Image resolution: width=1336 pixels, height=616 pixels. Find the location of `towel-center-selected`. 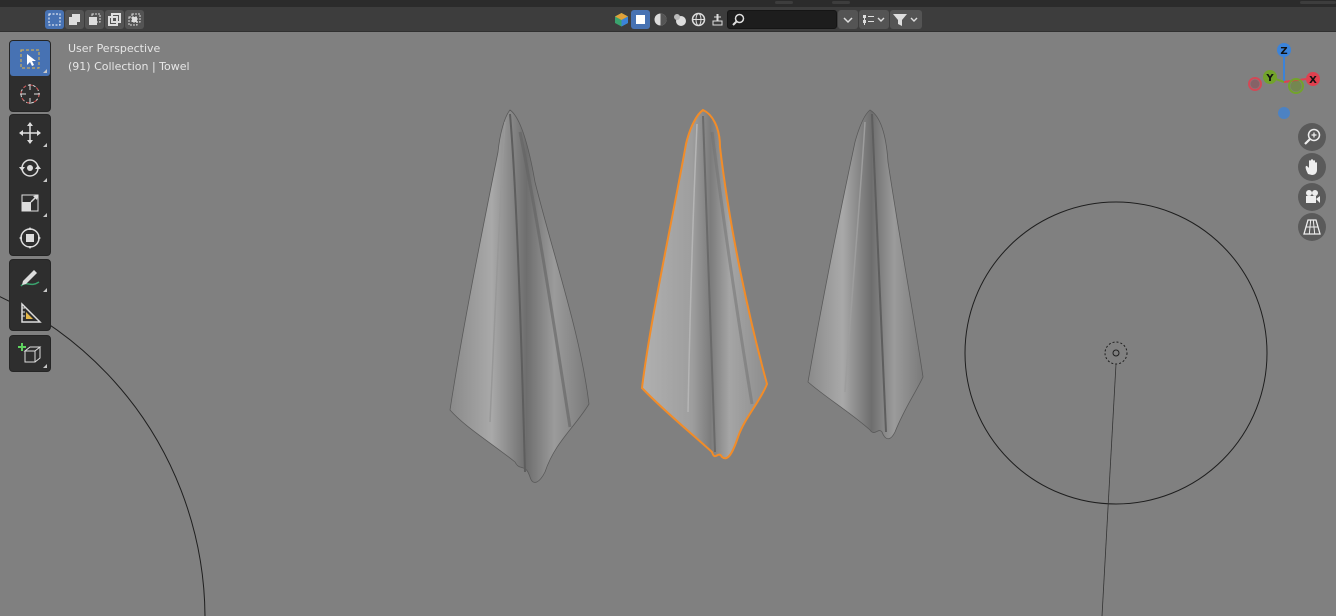

towel-center-selected is located at coordinates (704, 284).